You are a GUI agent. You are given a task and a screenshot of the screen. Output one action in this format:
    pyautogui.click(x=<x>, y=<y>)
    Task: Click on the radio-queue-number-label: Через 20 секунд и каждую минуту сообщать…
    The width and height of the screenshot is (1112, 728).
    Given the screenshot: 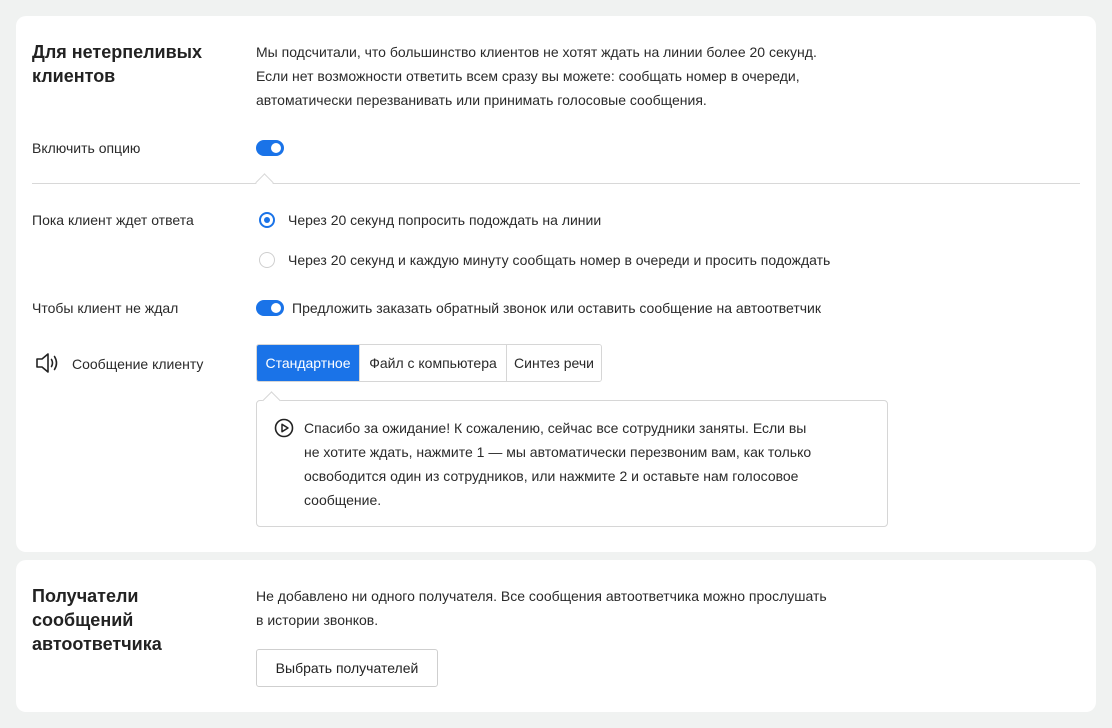 What is the action you would take?
    pyautogui.click(x=559, y=260)
    